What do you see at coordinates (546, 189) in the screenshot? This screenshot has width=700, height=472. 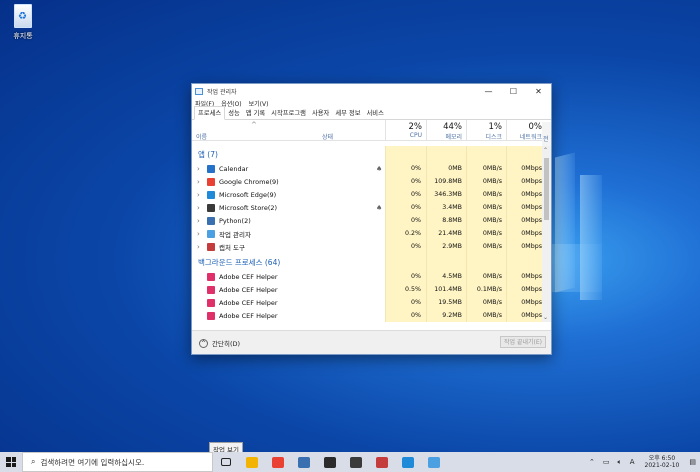 I see `scrollbar-thumb` at bounding box center [546, 189].